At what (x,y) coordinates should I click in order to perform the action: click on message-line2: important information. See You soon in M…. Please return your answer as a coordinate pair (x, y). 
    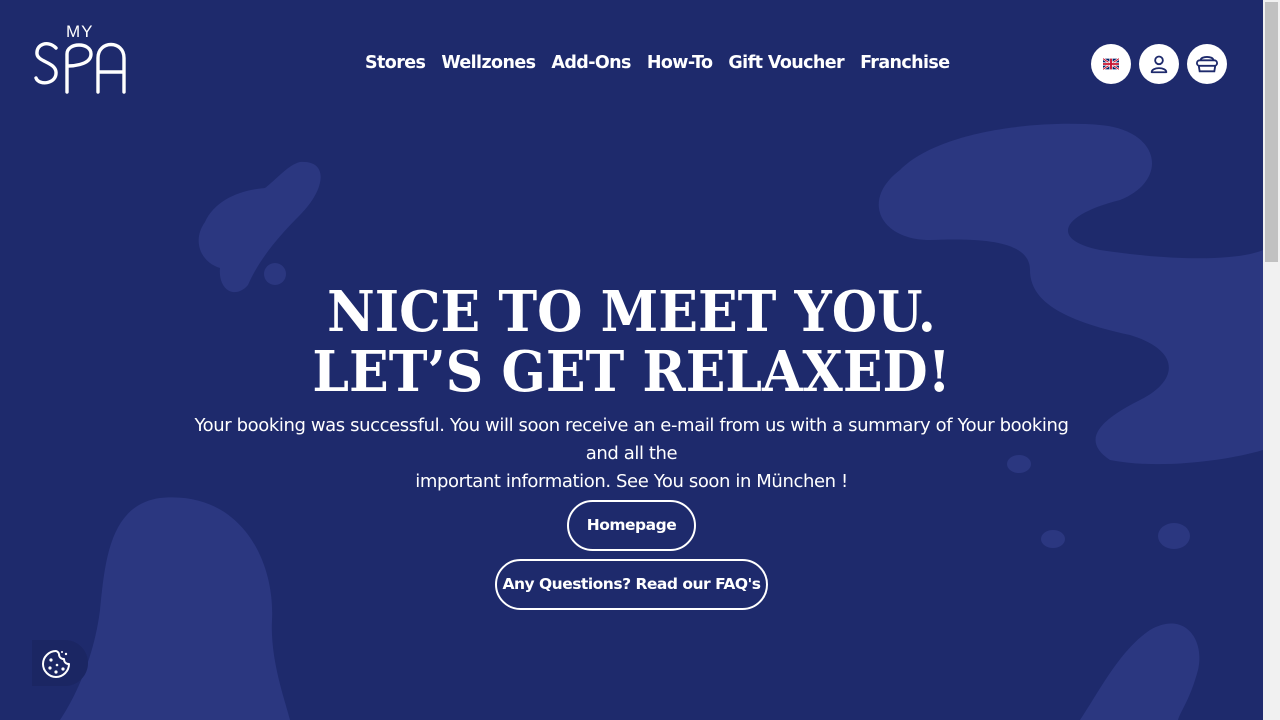
    Looking at the image, I should click on (631, 481).